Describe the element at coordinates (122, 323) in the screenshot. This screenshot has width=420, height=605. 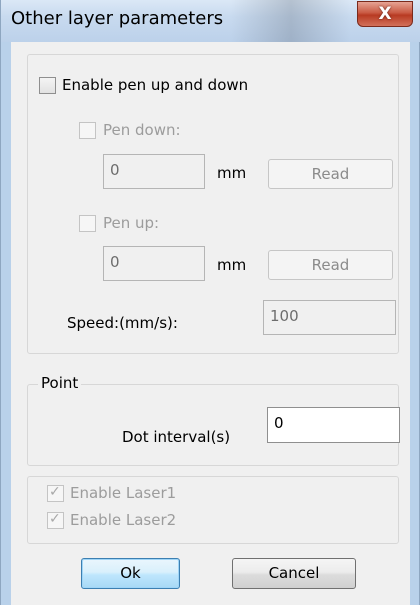
I see `speed-label: Speed:(mm/s):` at that location.